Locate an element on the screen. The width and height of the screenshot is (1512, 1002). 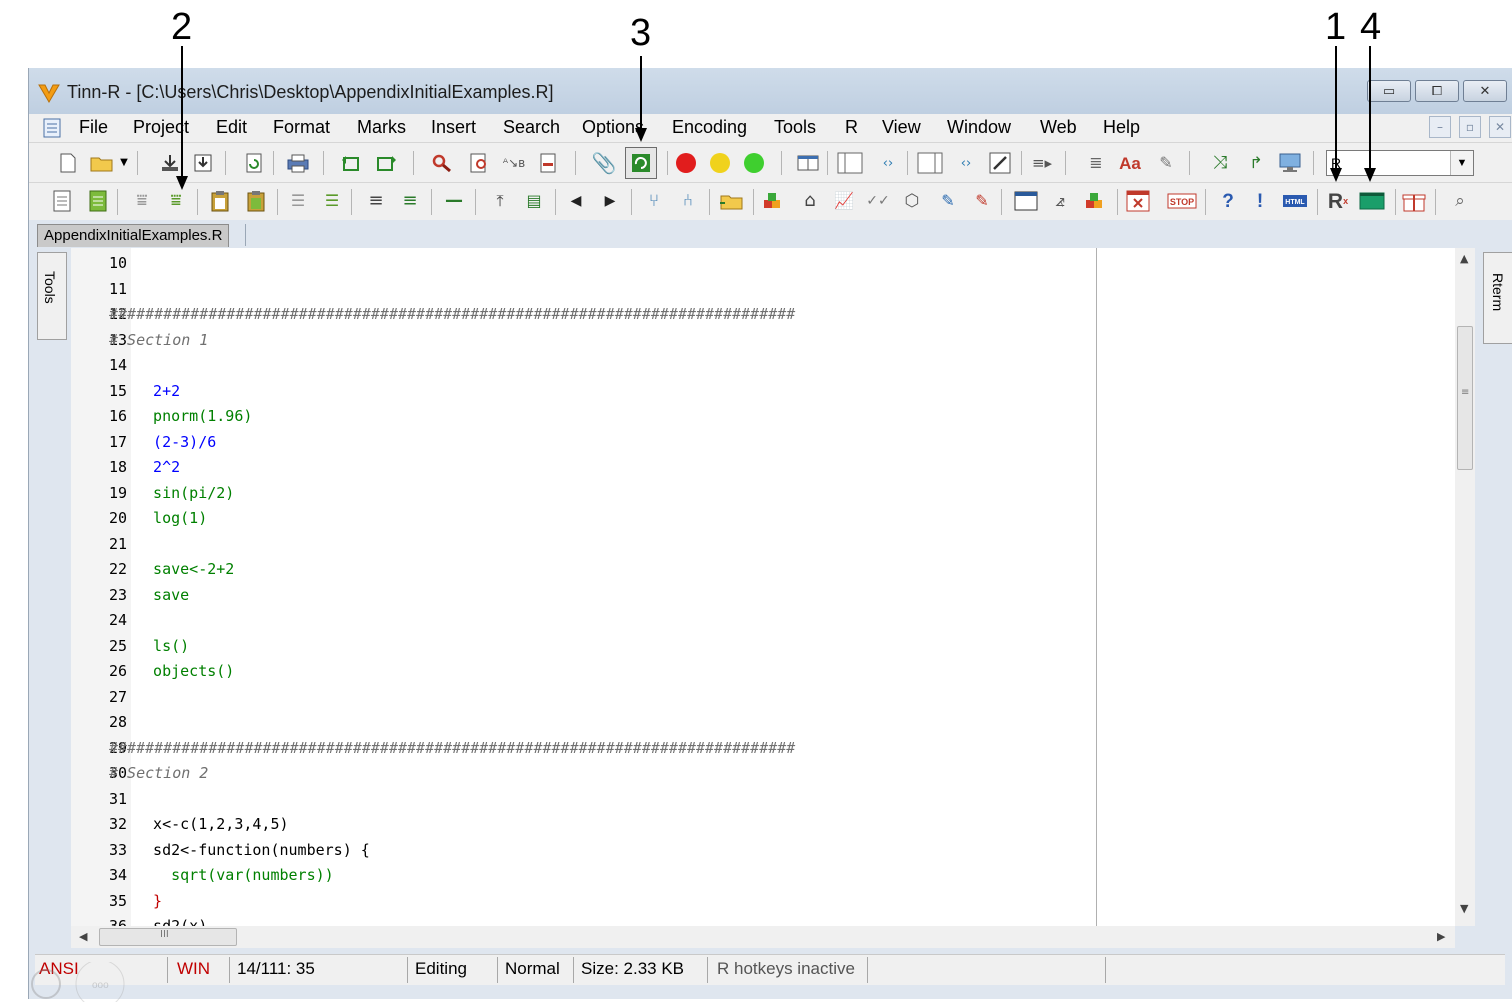
code-line: 24 is located at coordinates (761, 624).